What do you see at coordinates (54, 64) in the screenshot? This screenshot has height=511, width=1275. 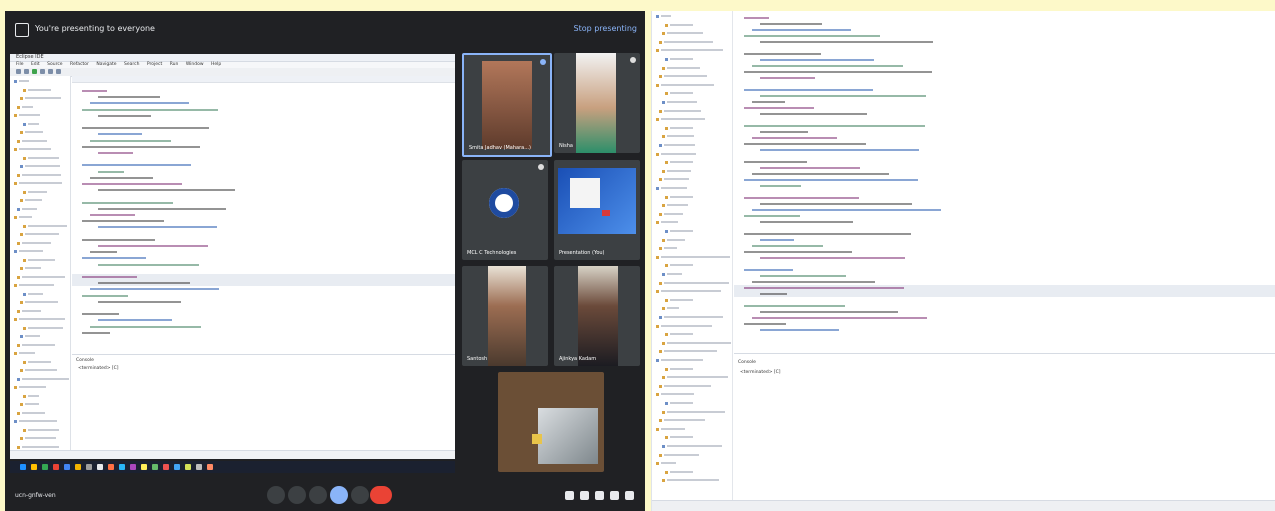 I see `menu-item-source: Source` at bounding box center [54, 64].